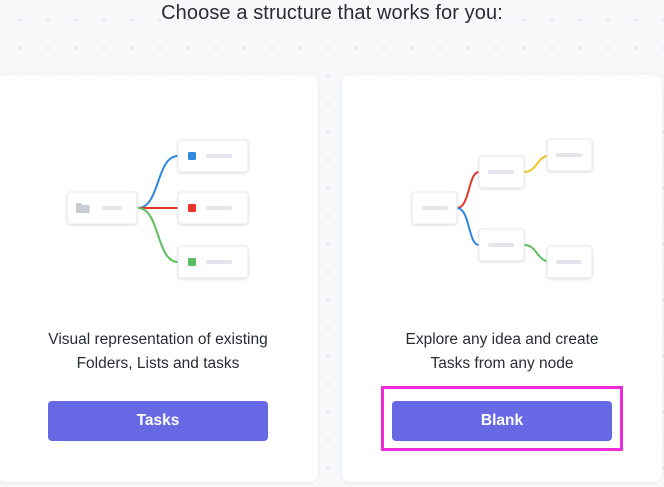  Describe the element at coordinates (502, 363) in the screenshot. I see `description-line: Tasks from any node` at that location.